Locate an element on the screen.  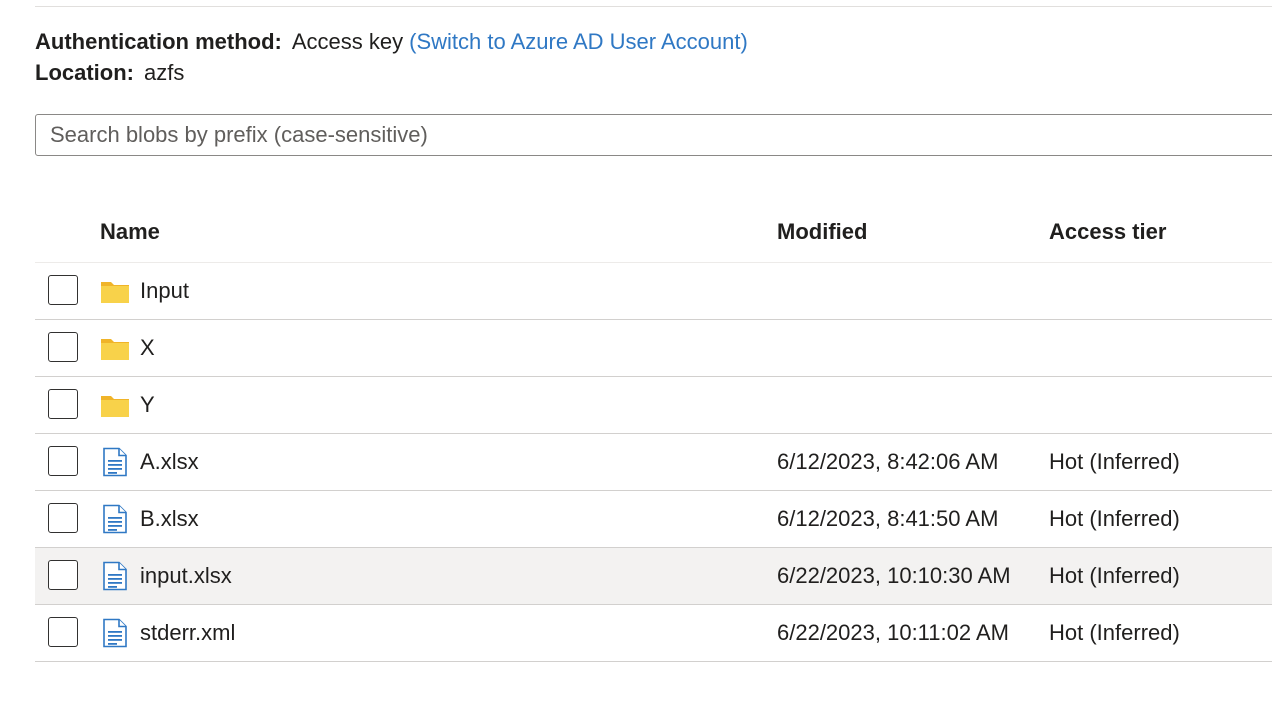
row-modified: 6/12/2023, 8:41:50 AM is located at coordinates (888, 518).